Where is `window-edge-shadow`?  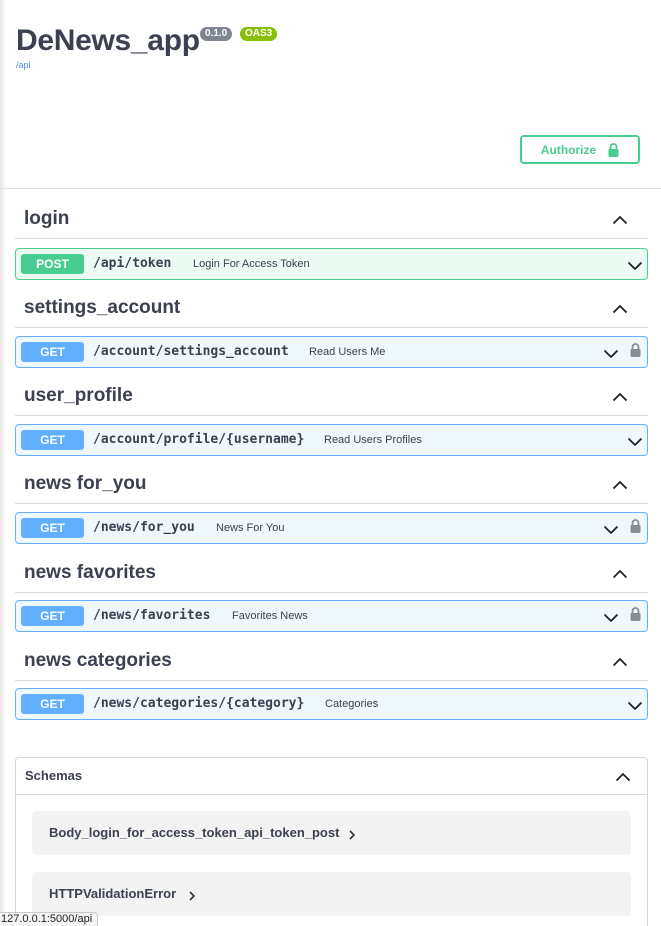 window-edge-shadow is located at coordinates (3, 463).